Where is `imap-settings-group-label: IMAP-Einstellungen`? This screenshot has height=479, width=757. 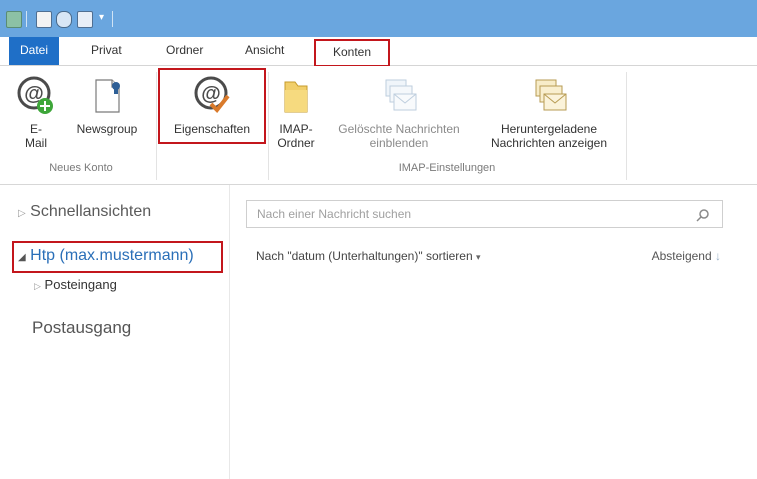 imap-settings-group-label: IMAP-Einstellungen is located at coordinates (447, 168).